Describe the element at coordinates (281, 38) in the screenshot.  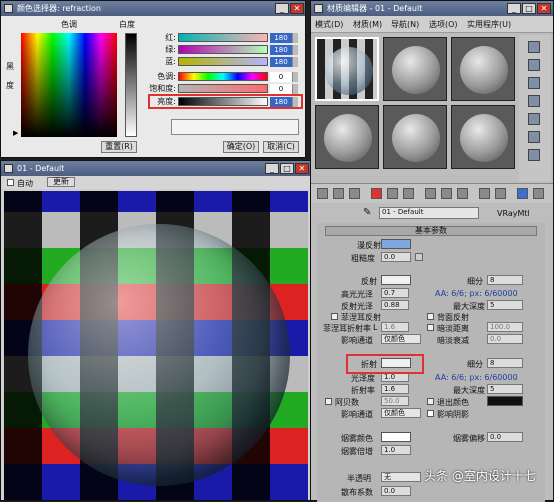
I see `red-value: 180` at that location.